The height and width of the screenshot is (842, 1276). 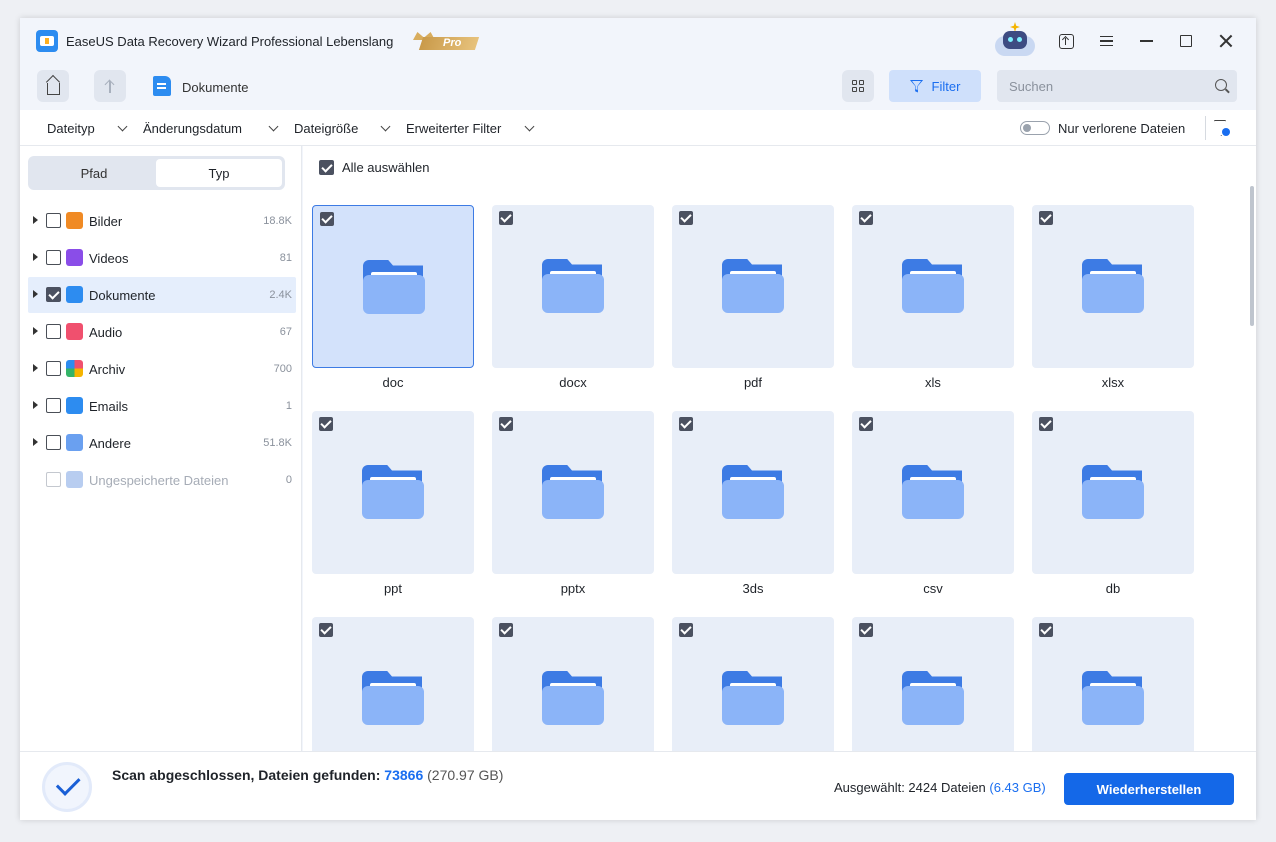 I want to click on folder-label: 3ds, so click(x=753, y=588).